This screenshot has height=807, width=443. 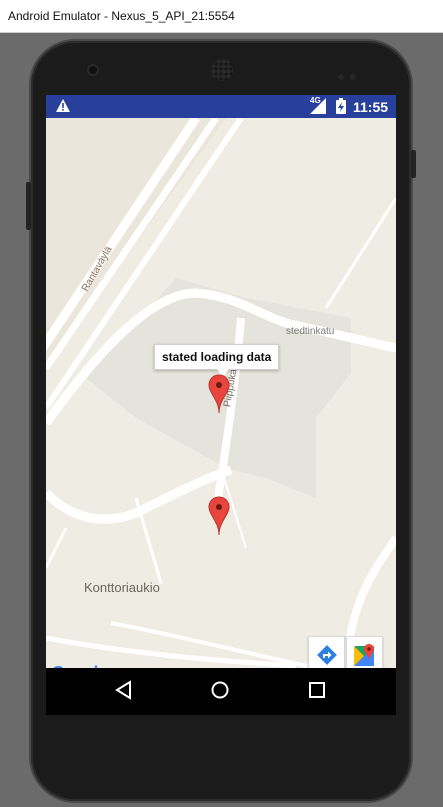 I want to click on network-type: 4G, so click(x=315, y=100).